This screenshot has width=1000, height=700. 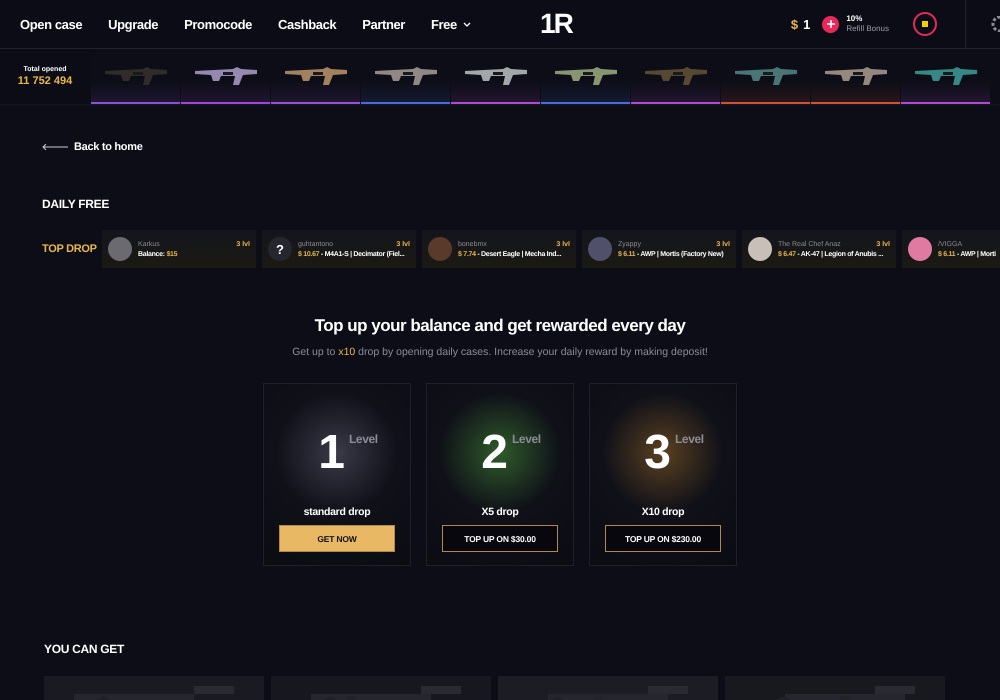 What do you see at coordinates (337, 512) in the screenshot?
I see `reward-text: standard drop` at bounding box center [337, 512].